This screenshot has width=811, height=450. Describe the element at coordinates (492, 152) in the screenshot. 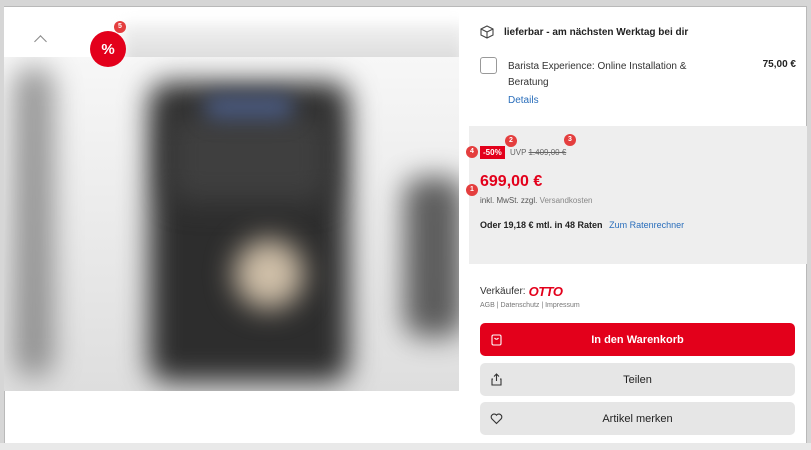

I see `discount-badge: -50%` at that location.